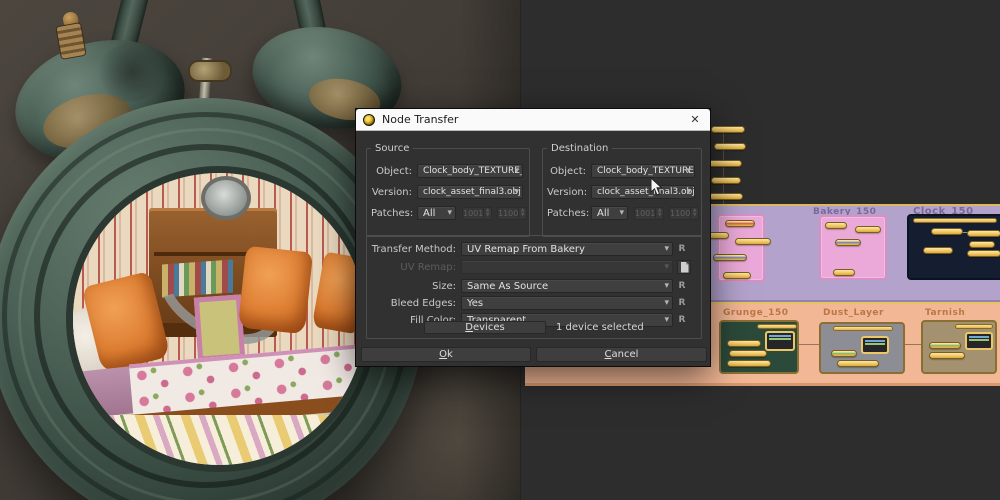 This screenshot has width=1000, height=500. I want to click on dest-version-label: Version:, so click(567, 192).